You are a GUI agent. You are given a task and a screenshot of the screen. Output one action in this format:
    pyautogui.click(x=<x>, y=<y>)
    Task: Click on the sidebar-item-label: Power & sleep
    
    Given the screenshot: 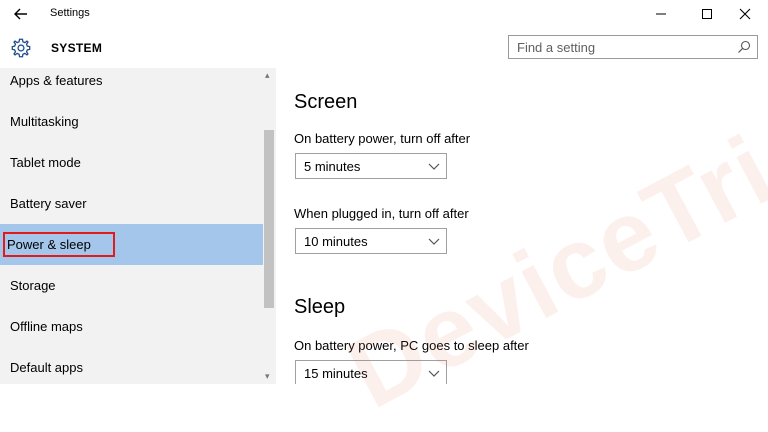 What is the action you would take?
    pyautogui.click(x=49, y=244)
    